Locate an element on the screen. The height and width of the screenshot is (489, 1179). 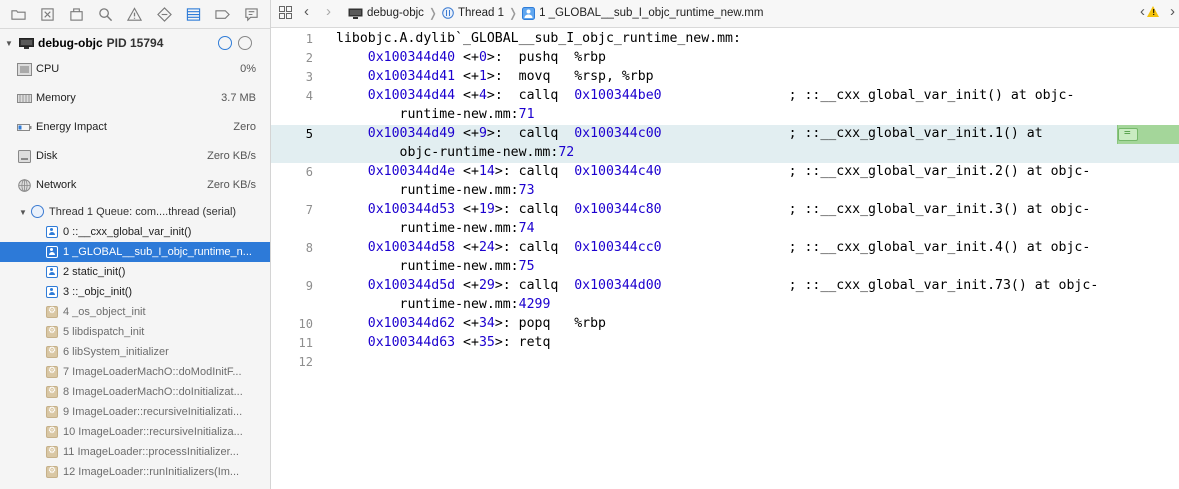
forward-button: › is located at coordinates (328, 11).